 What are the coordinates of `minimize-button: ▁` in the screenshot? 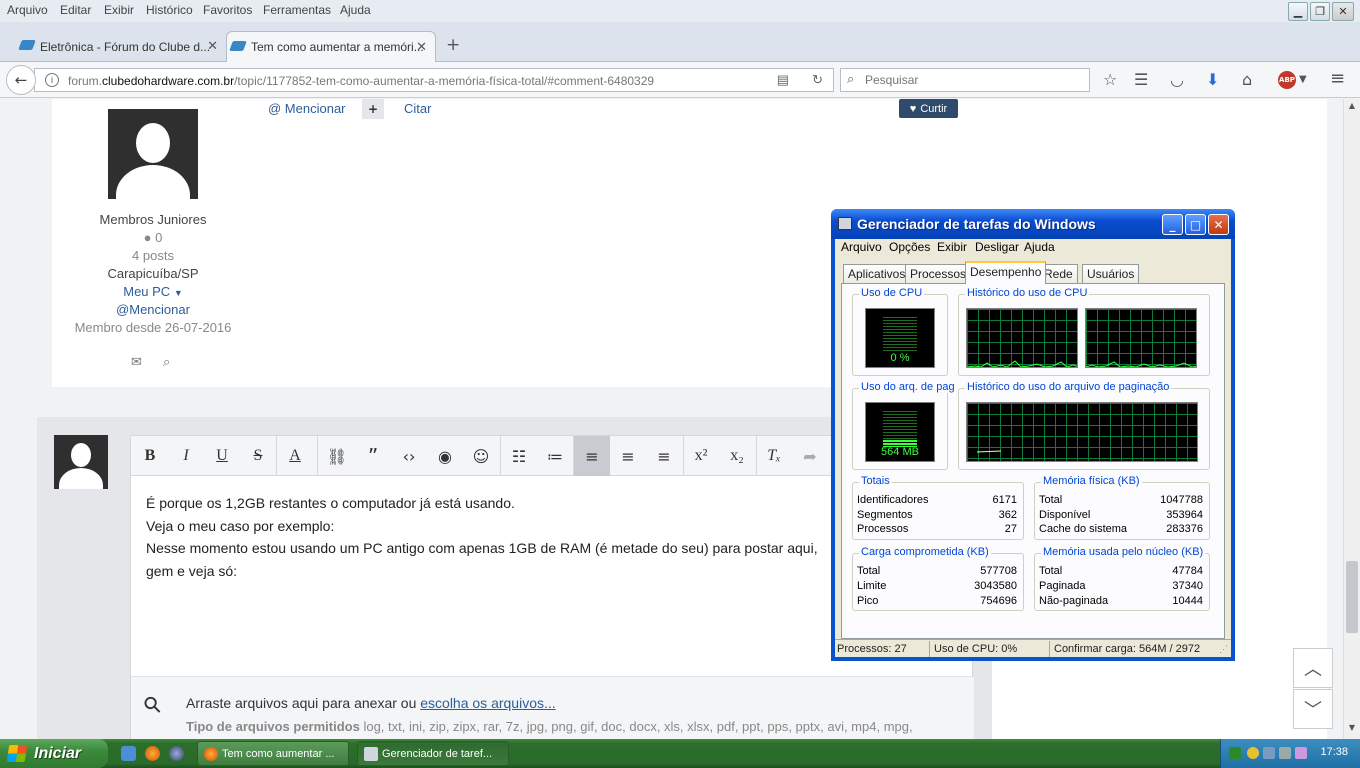 It's located at (1298, 11).